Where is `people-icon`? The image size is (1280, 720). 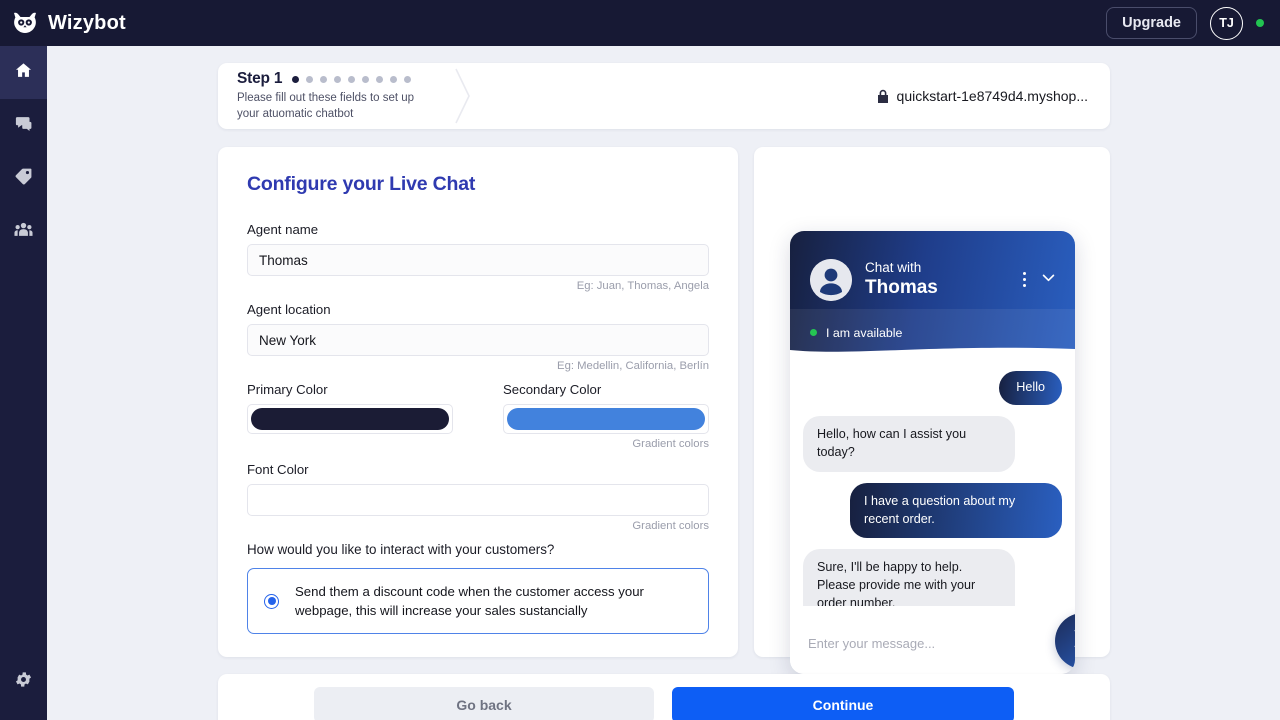 people-icon is located at coordinates (23, 232).